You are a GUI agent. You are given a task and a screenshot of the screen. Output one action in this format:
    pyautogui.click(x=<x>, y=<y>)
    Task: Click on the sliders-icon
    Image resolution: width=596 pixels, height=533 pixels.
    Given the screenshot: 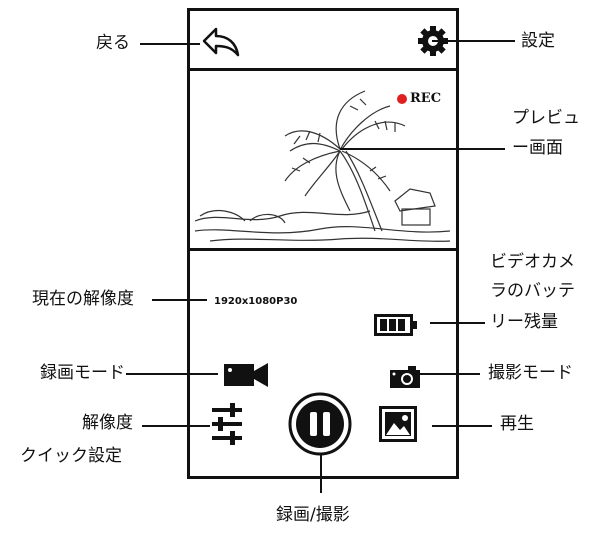 What is the action you would take?
    pyautogui.click(x=227, y=424)
    